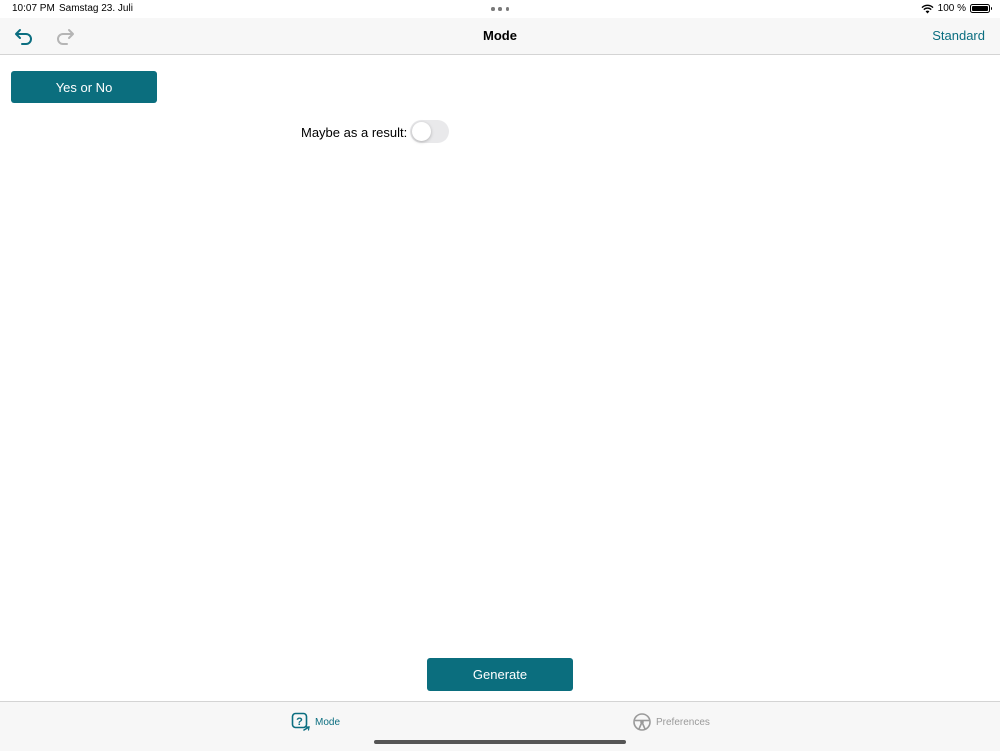 The height and width of the screenshot is (751, 1000). What do you see at coordinates (951, 8) in the screenshot?
I see `battery-percent: 100 %` at bounding box center [951, 8].